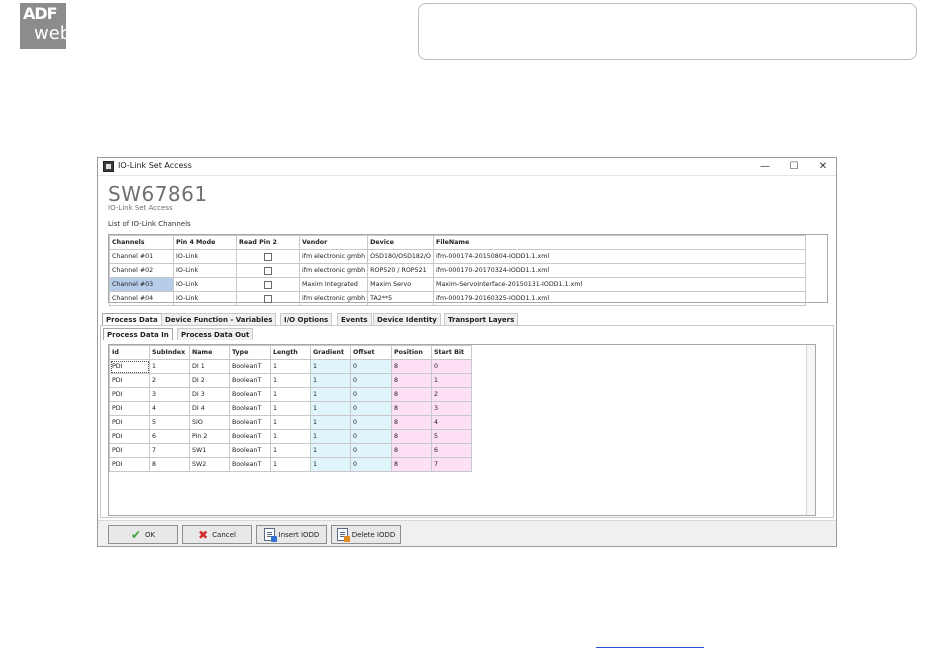 The height and width of the screenshot is (654, 950). I want to click on insert-iodd-button: Insert IODD, so click(291, 534).